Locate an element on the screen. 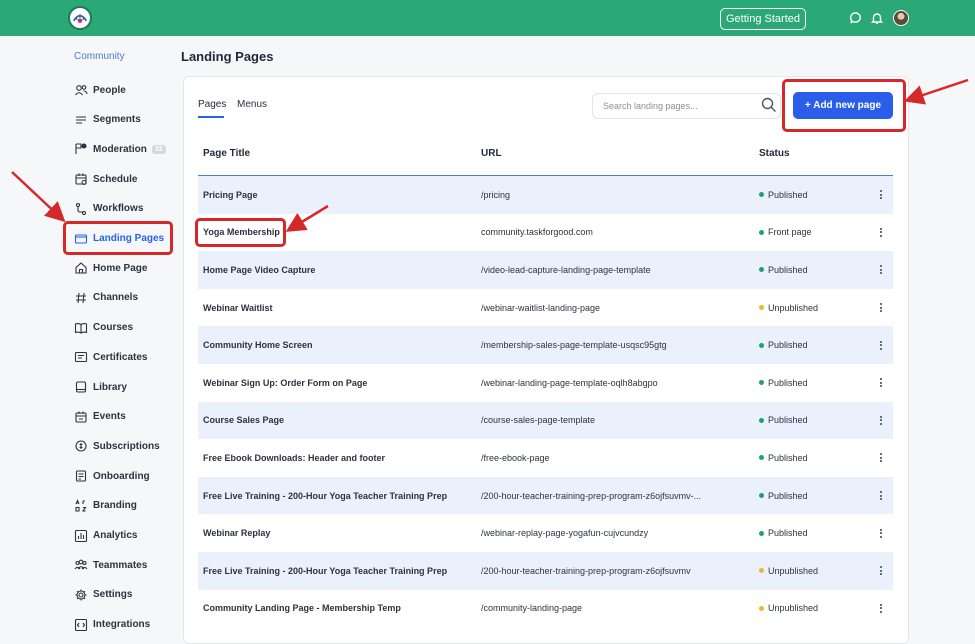 The width and height of the screenshot is (975, 644). column-header-page-title: Page Title is located at coordinates (227, 153).